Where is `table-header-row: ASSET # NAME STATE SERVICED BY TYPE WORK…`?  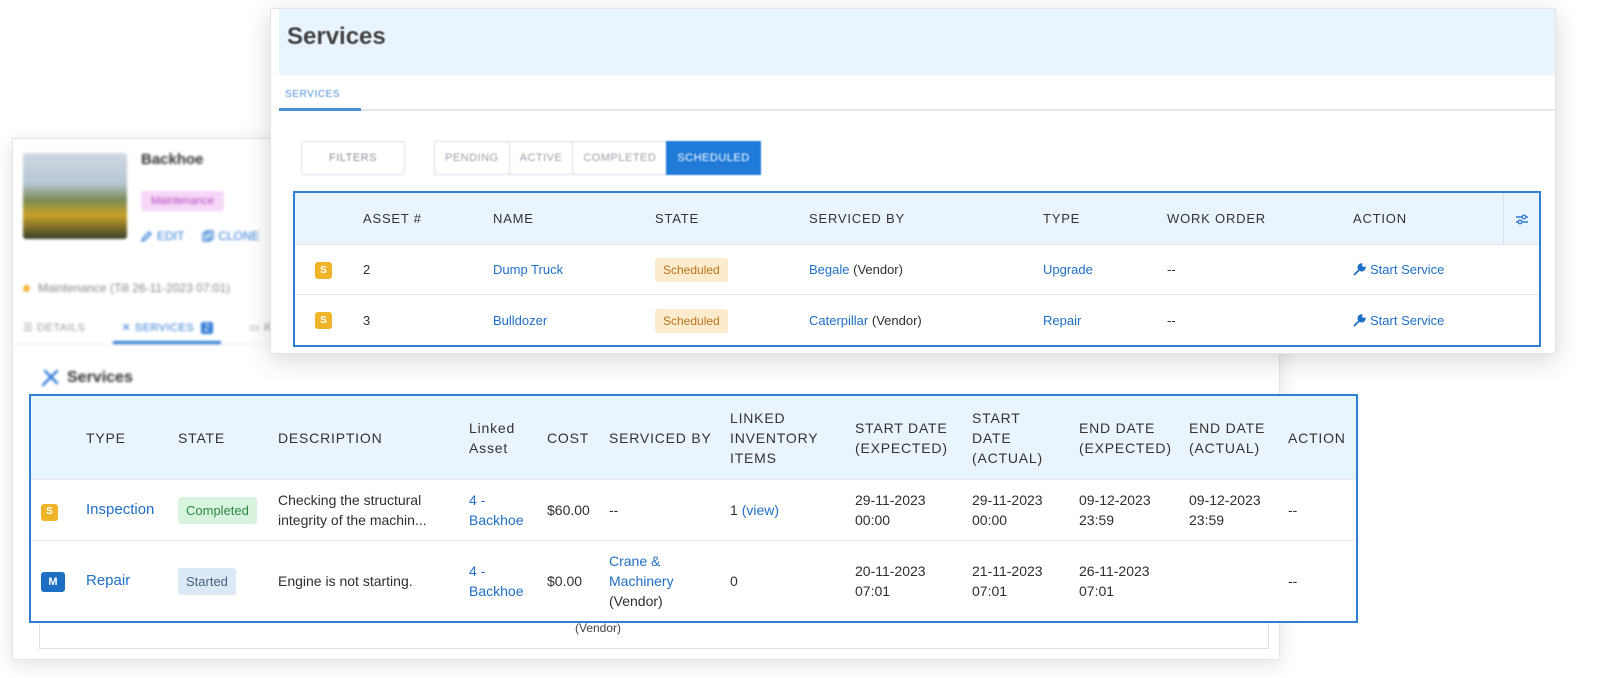 table-header-row: ASSET # NAME STATE SERVICED BY TYPE WORK… is located at coordinates (917, 218).